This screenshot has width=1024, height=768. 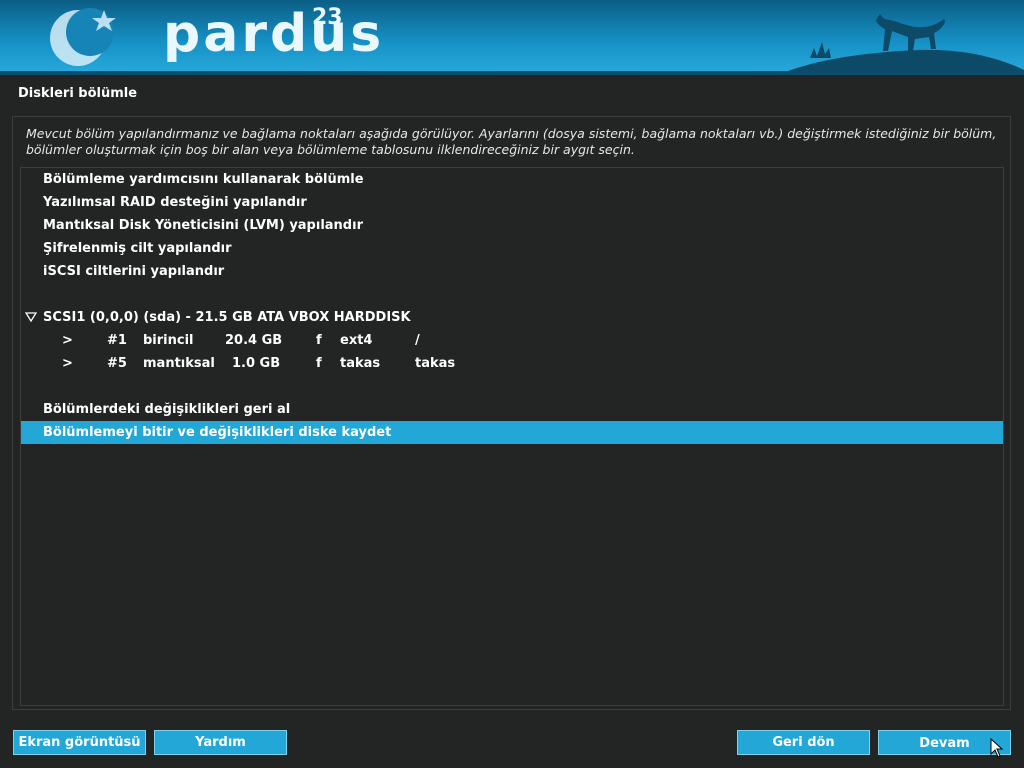 What do you see at coordinates (512, 73) in the screenshot?
I see `banner-strip` at bounding box center [512, 73].